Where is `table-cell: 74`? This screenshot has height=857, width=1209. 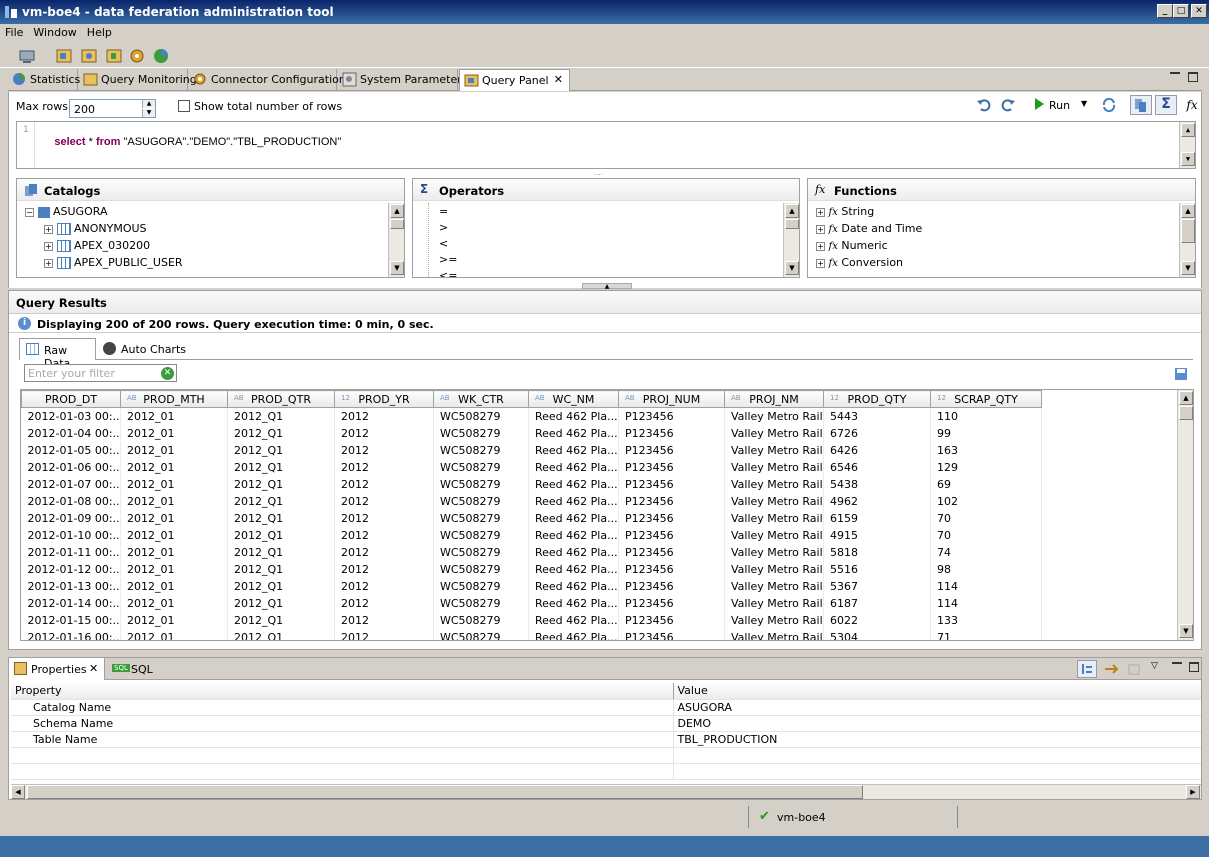
table-cell: 74 is located at coordinates (986, 552).